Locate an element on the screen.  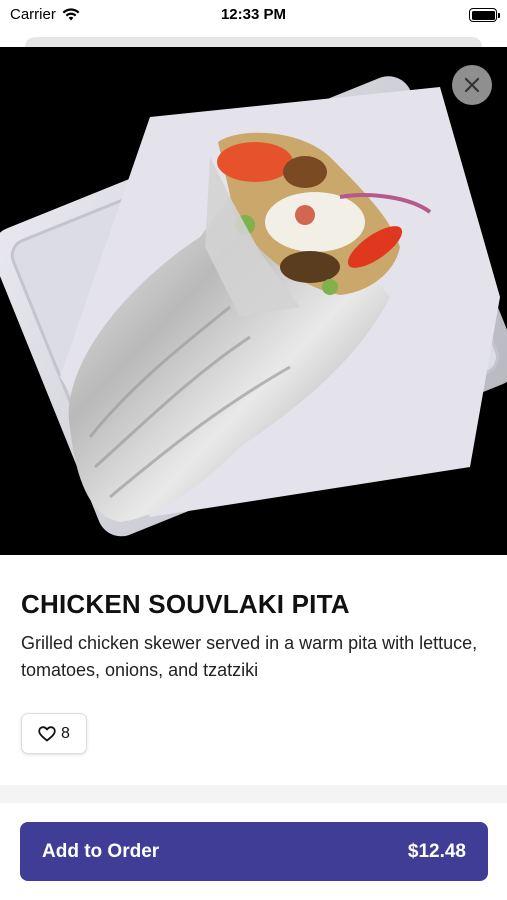
close-button is located at coordinates (472, 85).